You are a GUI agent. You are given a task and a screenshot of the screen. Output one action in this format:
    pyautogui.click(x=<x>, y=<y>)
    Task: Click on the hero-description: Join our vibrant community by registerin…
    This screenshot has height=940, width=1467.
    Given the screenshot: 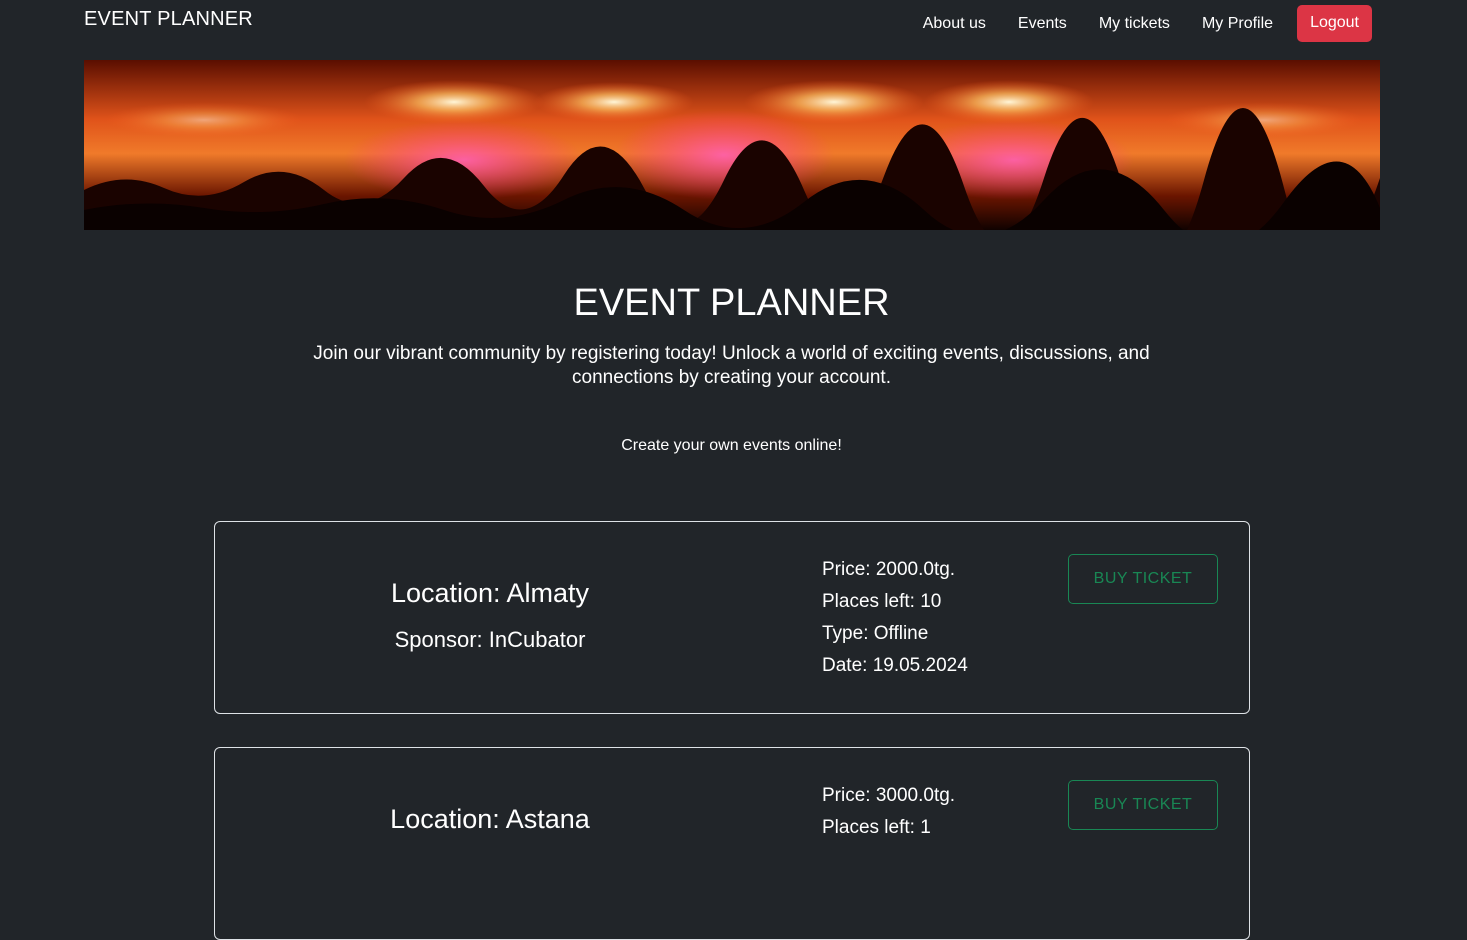 What is the action you would take?
    pyautogui.click(x=731, y=365)
    